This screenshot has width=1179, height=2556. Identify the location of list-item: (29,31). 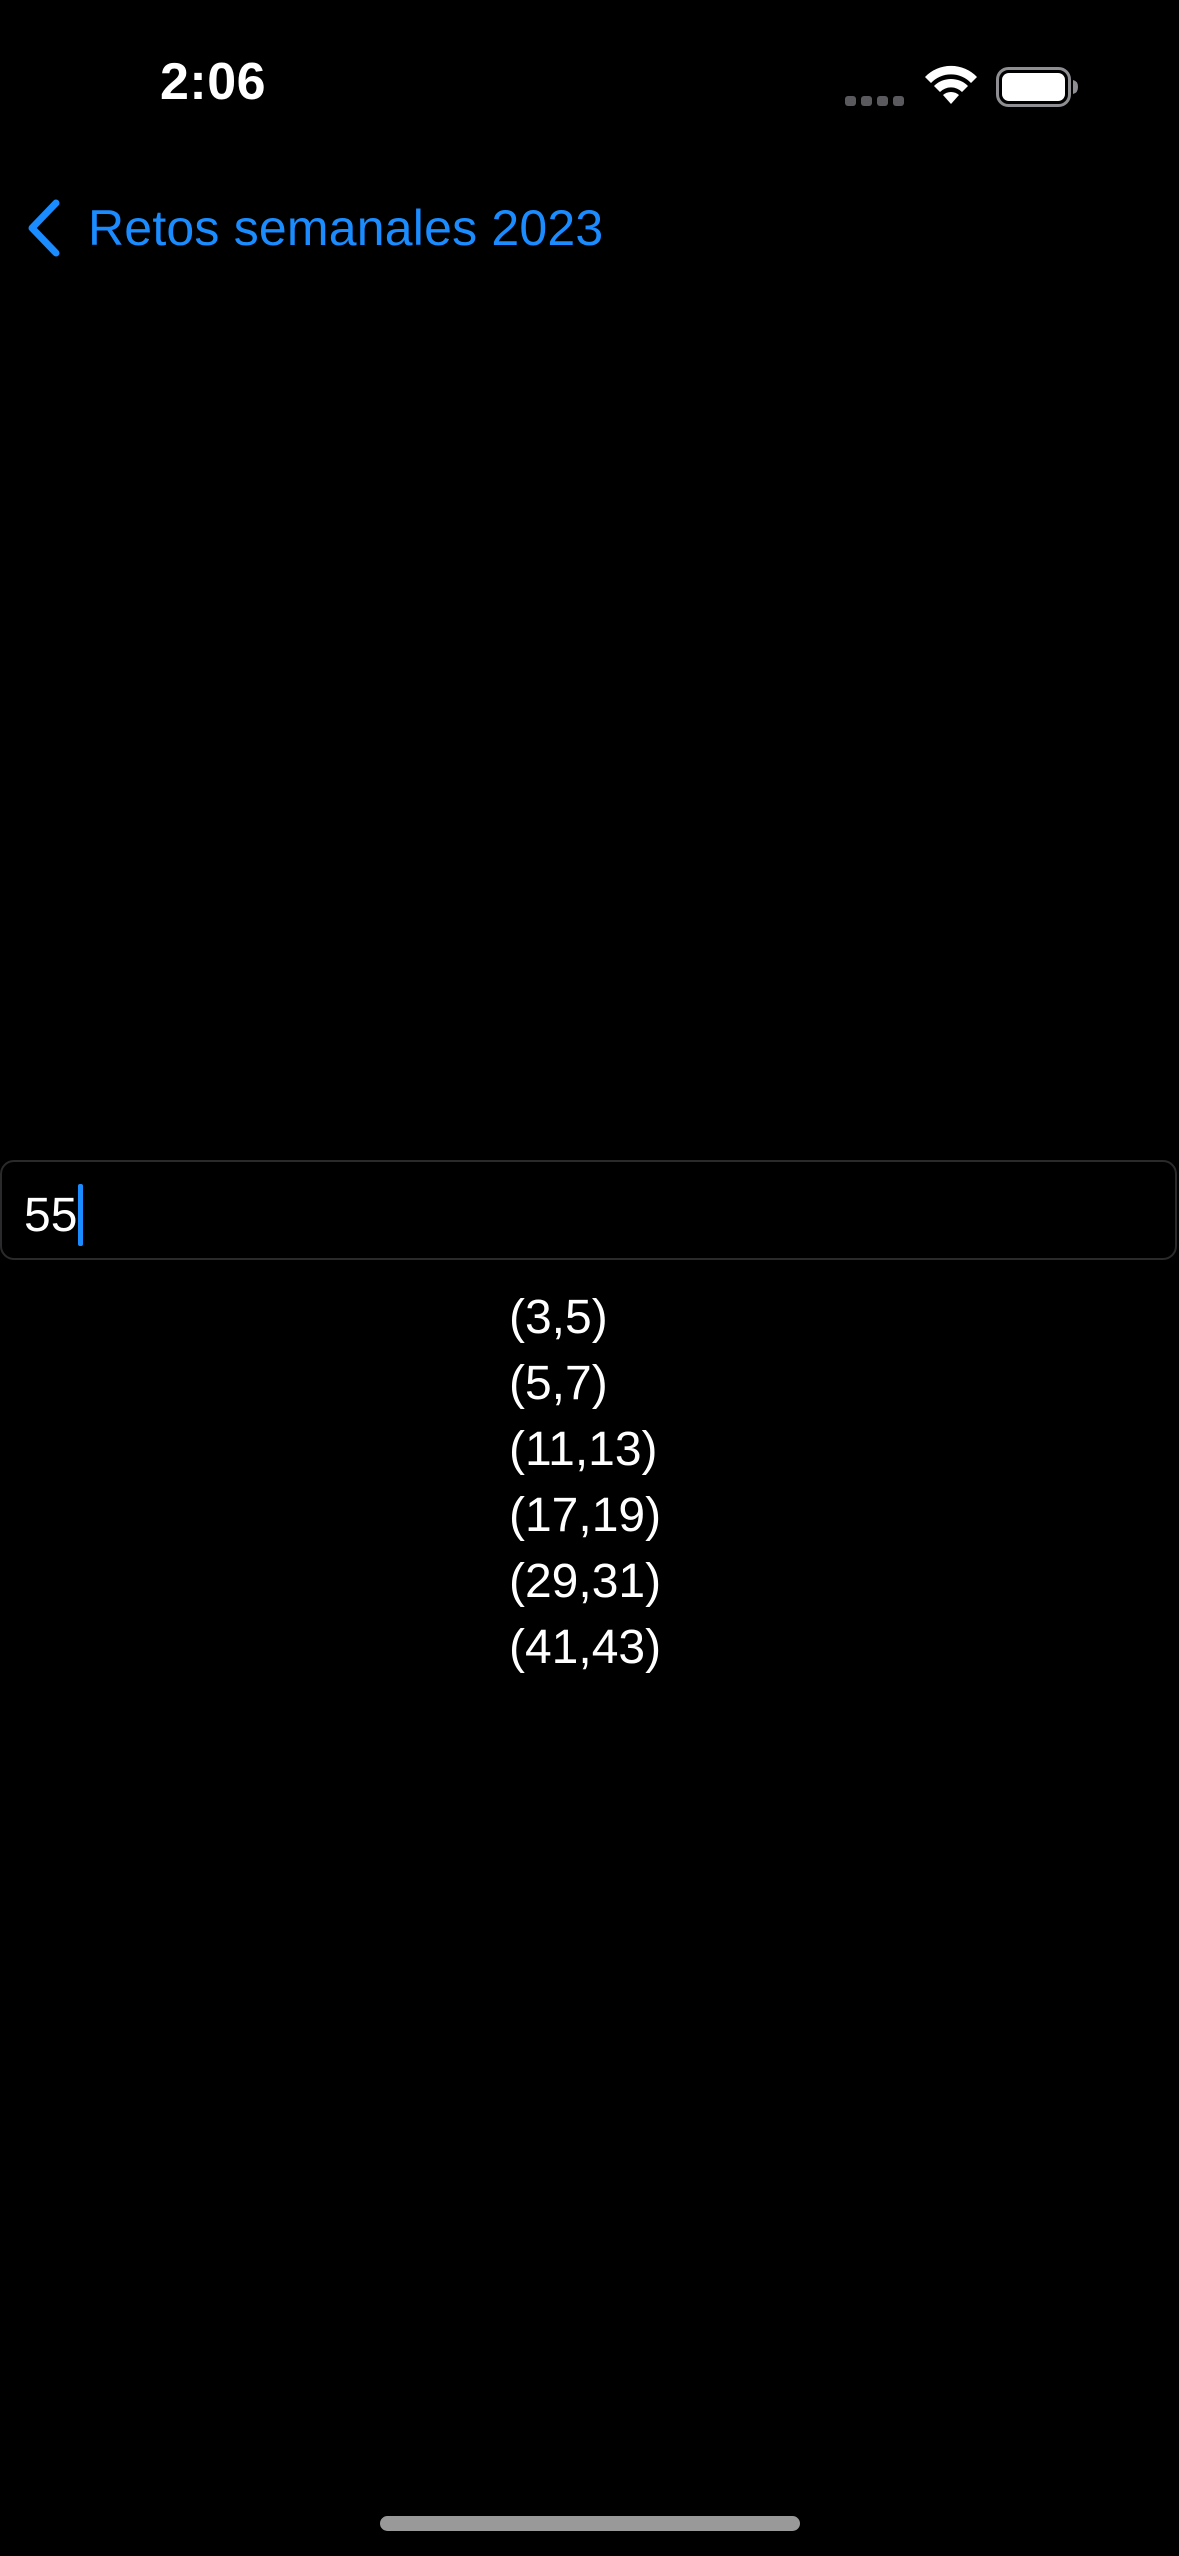
(585, 1581).